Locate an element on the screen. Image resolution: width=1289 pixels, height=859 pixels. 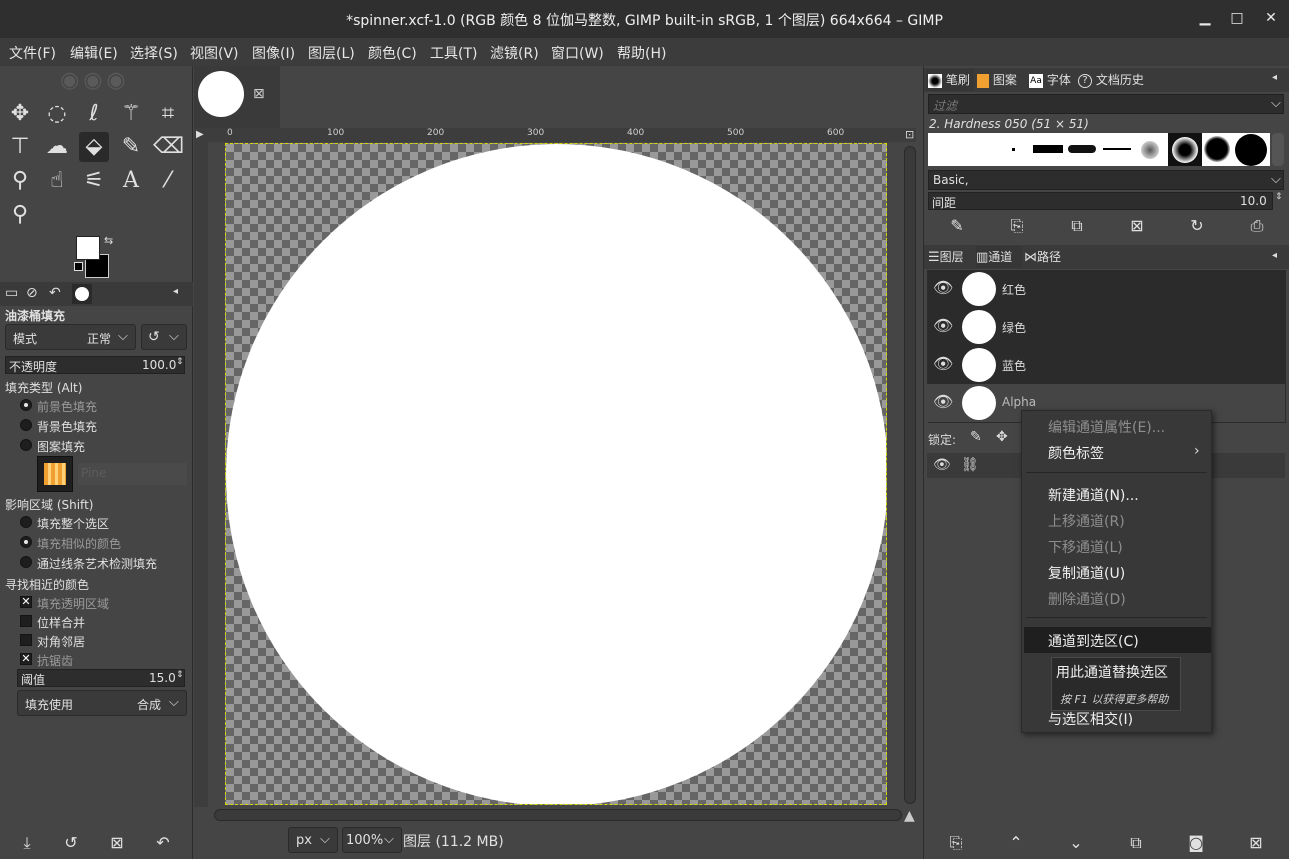
tab-brushes: 笔刷 is located at coordinates (950, 80).